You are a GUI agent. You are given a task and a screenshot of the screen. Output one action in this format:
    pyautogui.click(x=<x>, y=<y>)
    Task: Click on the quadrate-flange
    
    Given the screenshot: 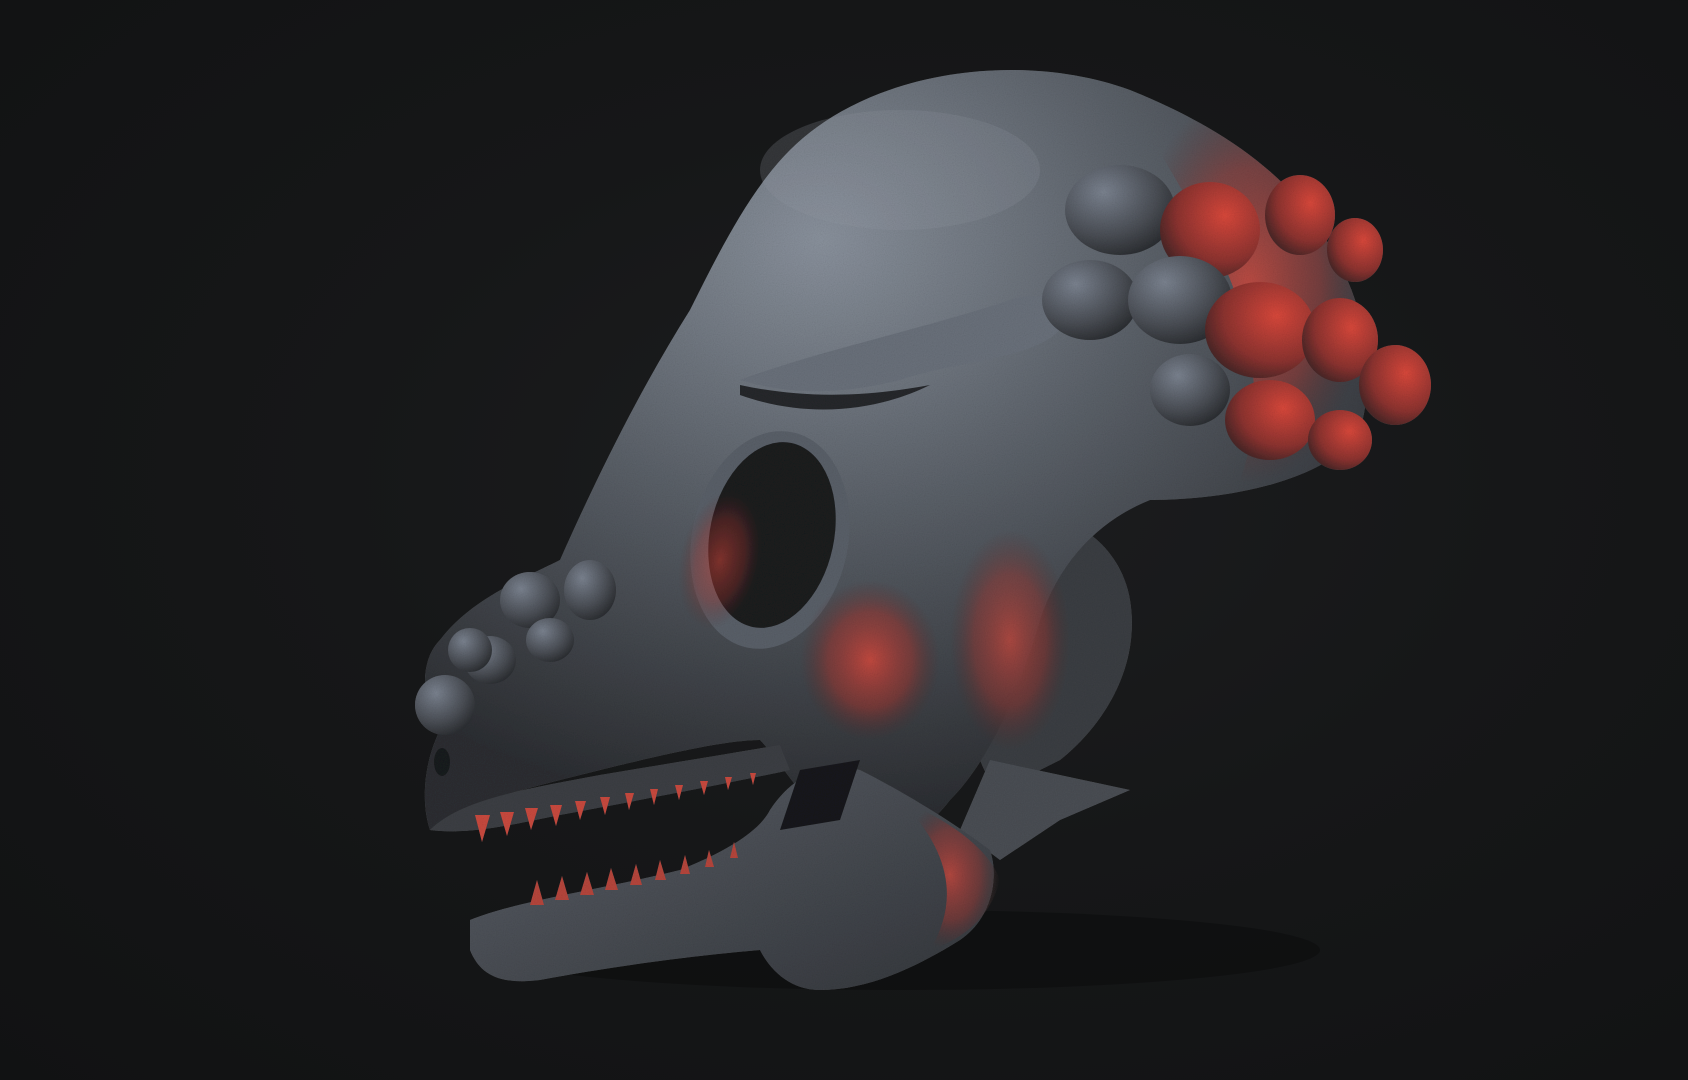 What is the action you would take?
    pyautogui.click(x=1045, y=810)
    